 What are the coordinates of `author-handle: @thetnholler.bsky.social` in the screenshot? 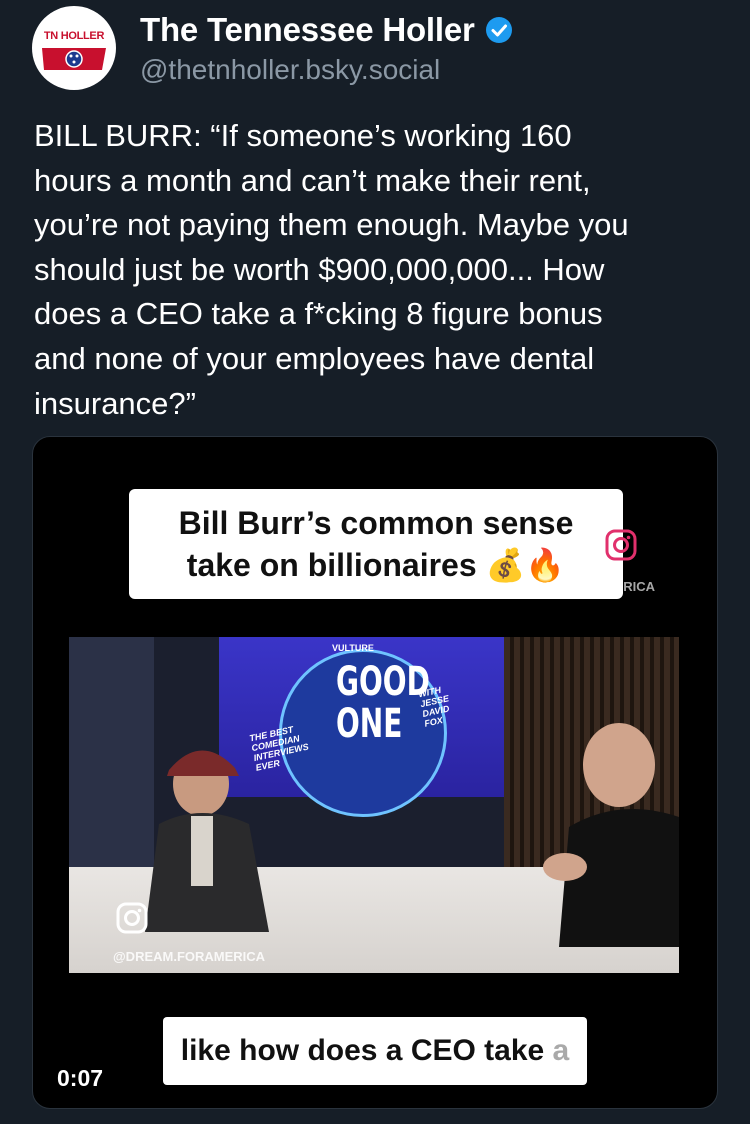 It's located at (290, 70).